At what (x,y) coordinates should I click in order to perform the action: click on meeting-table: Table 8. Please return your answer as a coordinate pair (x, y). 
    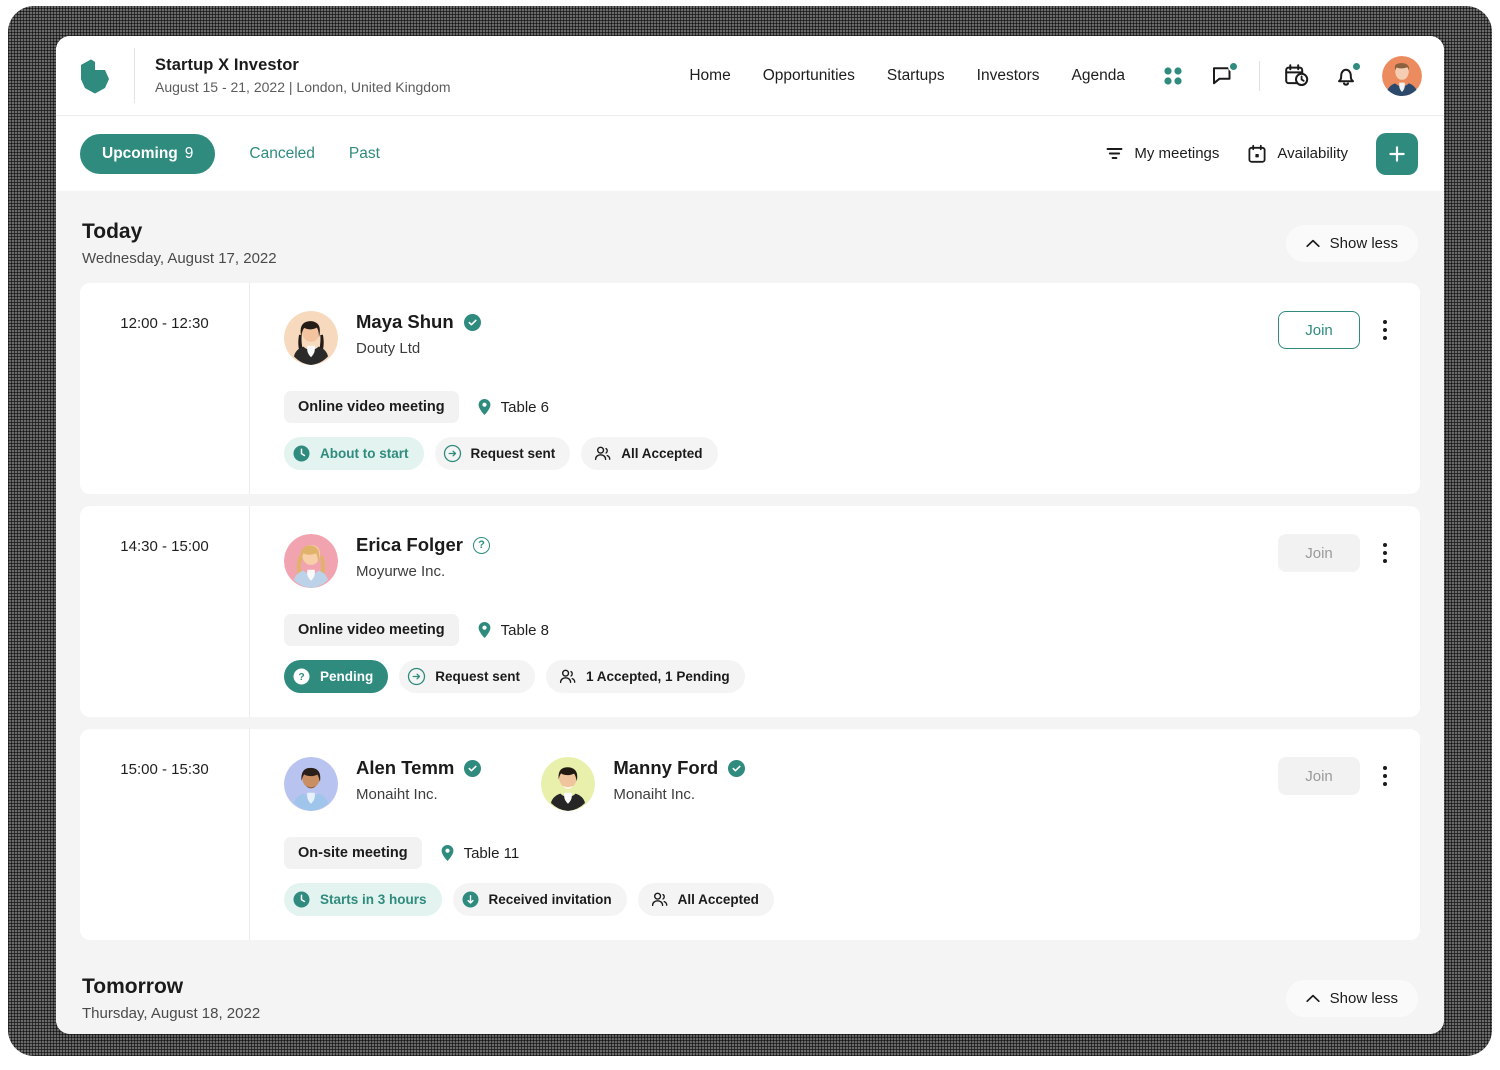
    Looking at the image, I should click on (525, 630).